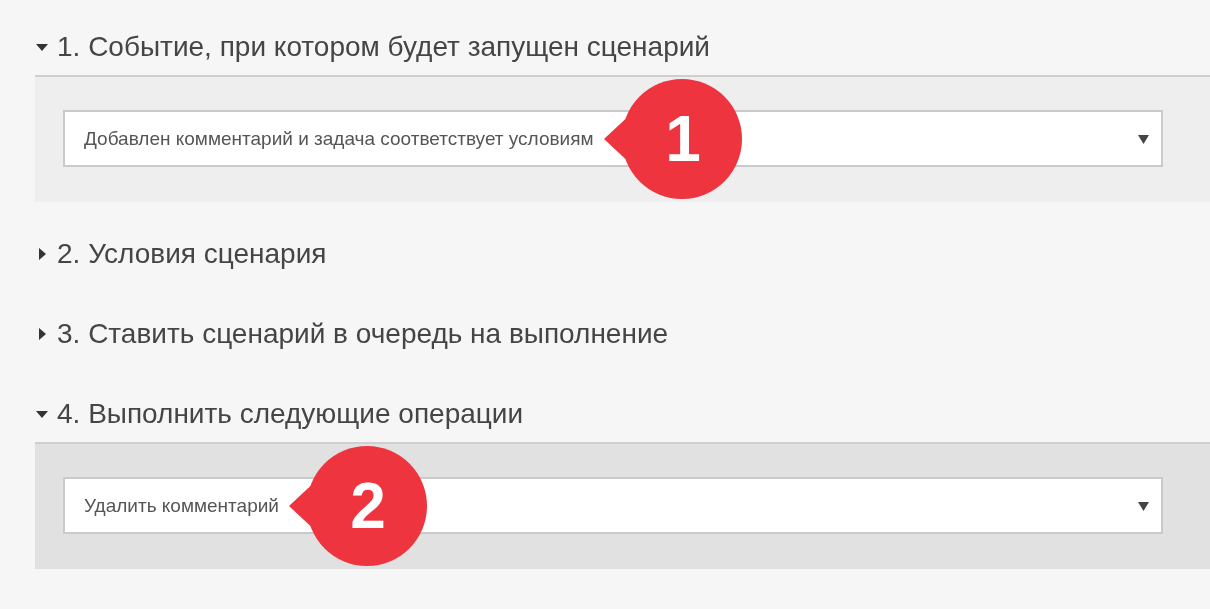 The width and height of the screenshot is (1210, 609). What do you see at coordinates (192, 254) in the screenshot?
I see `section-title: 2. Условия сценария` at bounding box center [192, 254].